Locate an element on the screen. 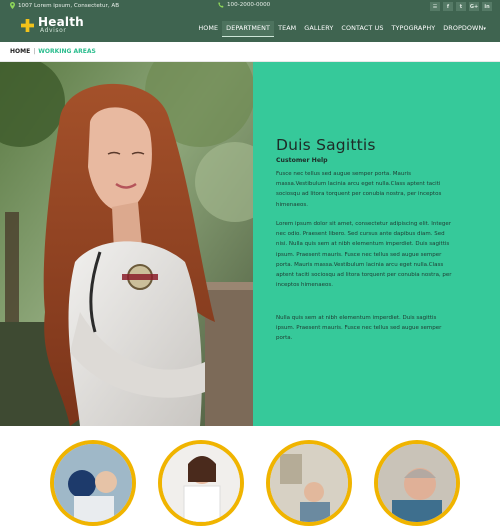  linkedin-icon: in is located at coordinates (487, 6).